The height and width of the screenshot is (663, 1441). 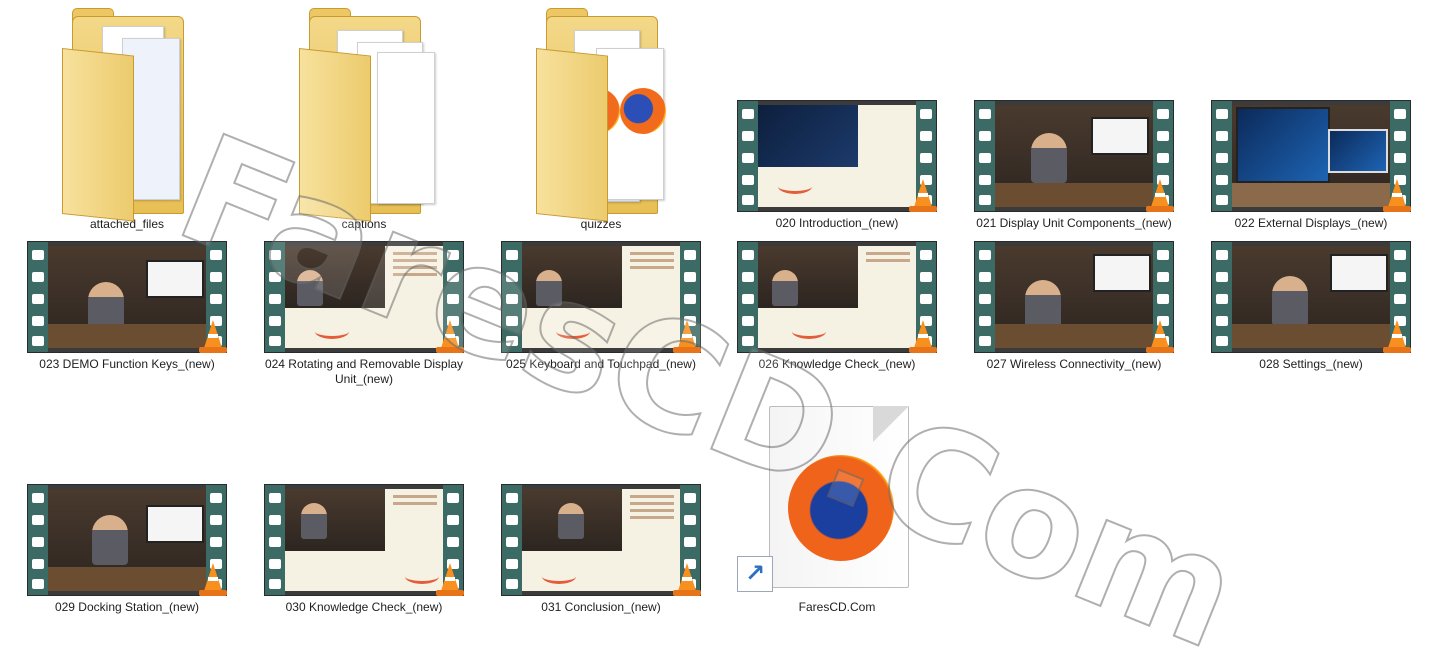 I want to click on file-label: 029 Docking Station_(new), so click(x=127, y=607).